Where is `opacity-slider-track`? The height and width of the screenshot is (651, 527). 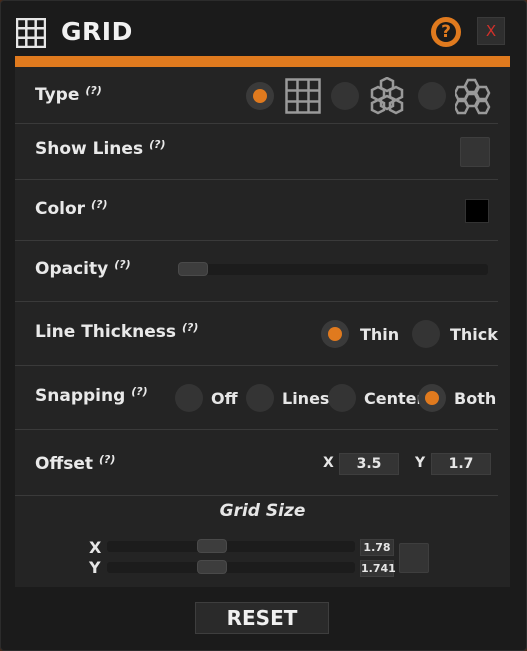
opacity-slider-track is located at coordinates (333, 269).